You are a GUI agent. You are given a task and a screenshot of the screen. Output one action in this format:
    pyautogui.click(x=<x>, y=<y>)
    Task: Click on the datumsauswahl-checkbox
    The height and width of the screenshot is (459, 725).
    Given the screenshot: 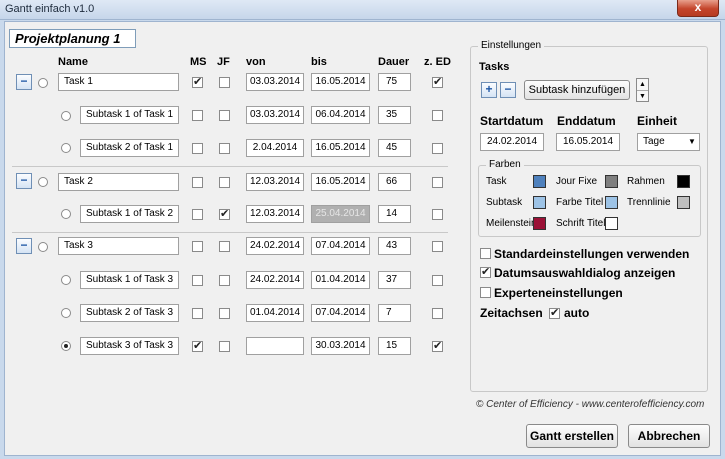 What is the action you would take?
    pyautogui.click(x=485, y=271)
    